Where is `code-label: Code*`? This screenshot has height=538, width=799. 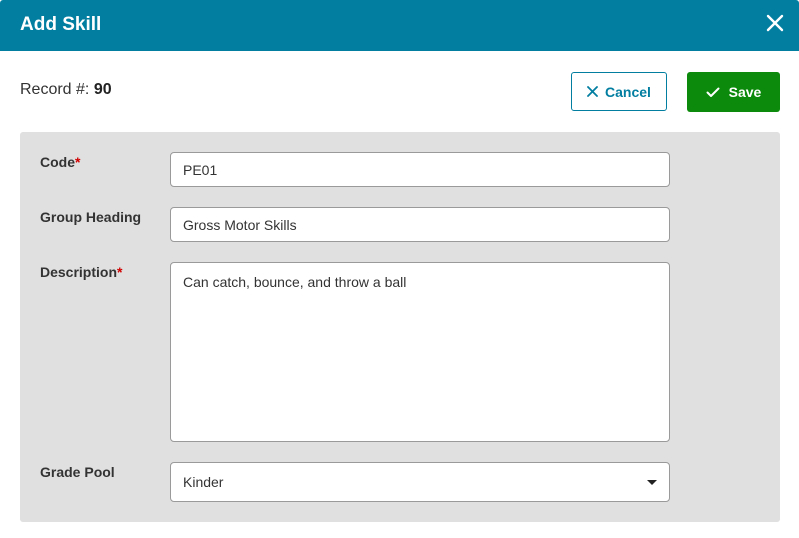 code-label: Code* is located at coordinates (60, 162).